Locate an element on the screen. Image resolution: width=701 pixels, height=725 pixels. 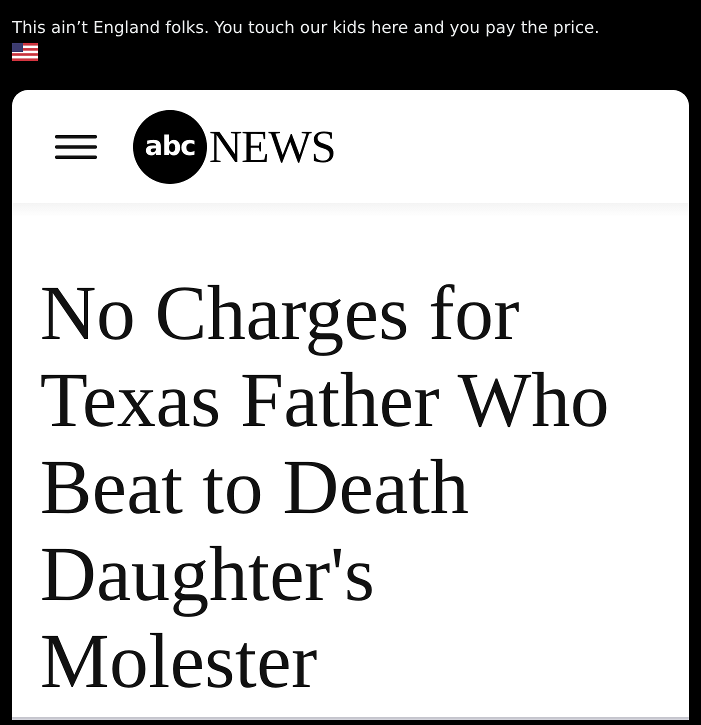
logo-wordmark: NEWS is located at coordinates (272, 146).